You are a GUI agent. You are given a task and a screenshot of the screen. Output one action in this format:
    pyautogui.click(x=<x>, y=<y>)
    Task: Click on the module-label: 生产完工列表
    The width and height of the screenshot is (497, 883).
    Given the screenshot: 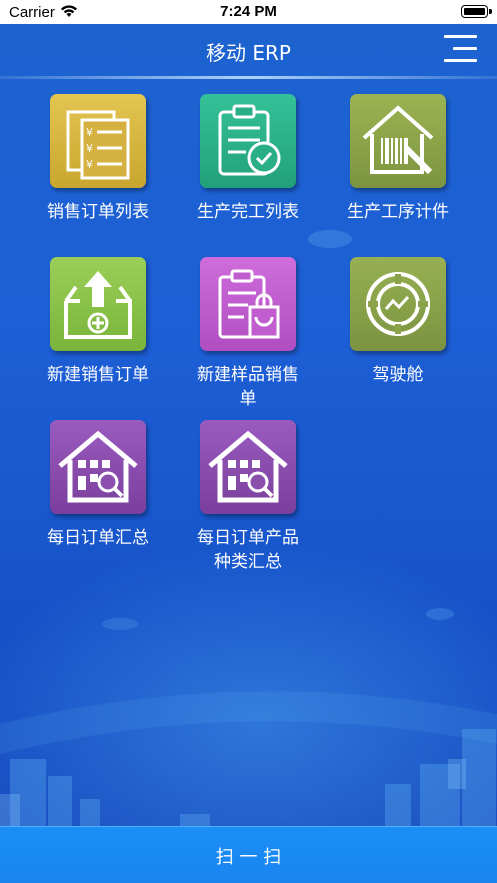 What is the action you would take?
    pyautogui.click(x=248, y=212)
    